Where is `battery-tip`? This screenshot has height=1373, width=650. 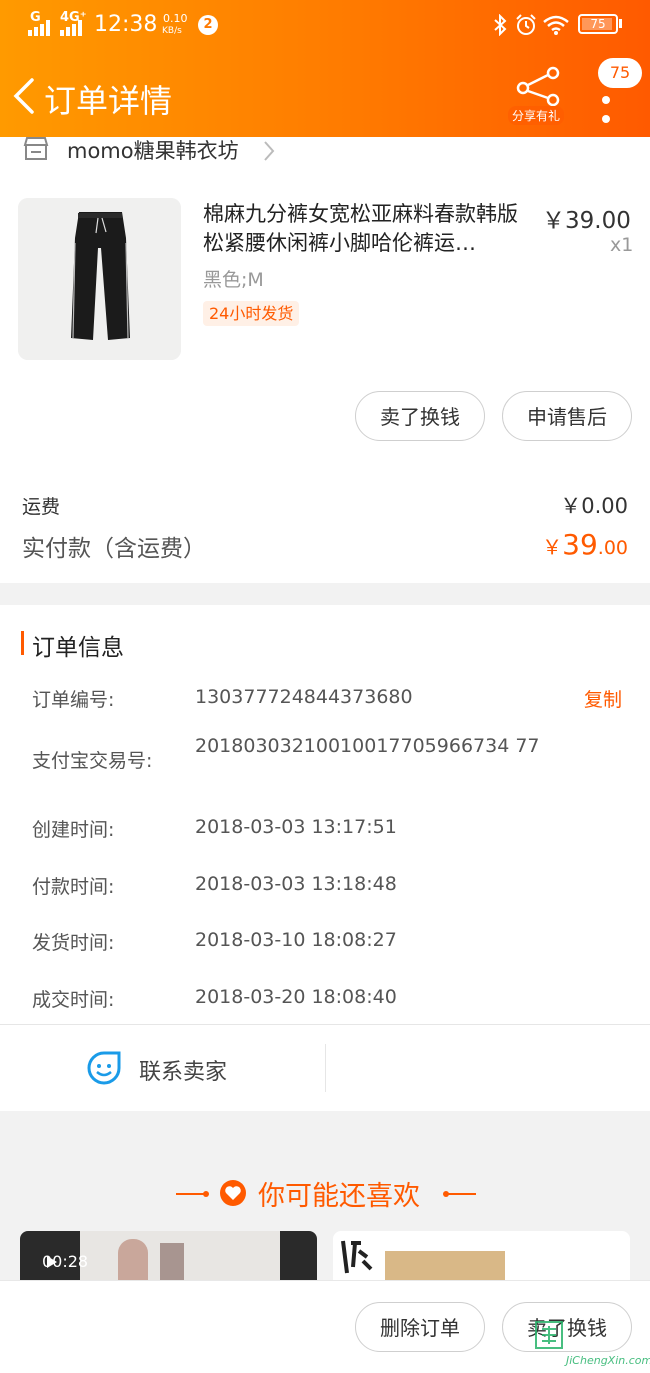 battery-tip is located at coordinates (620, 23).